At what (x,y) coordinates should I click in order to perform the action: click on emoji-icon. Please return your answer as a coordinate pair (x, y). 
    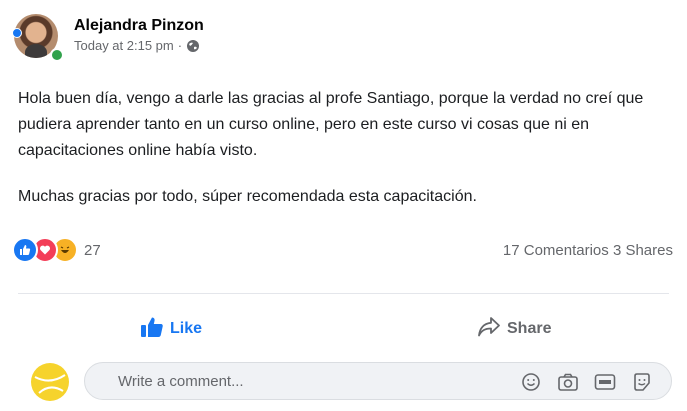
    Looking at the image, I should click on (531, 382).